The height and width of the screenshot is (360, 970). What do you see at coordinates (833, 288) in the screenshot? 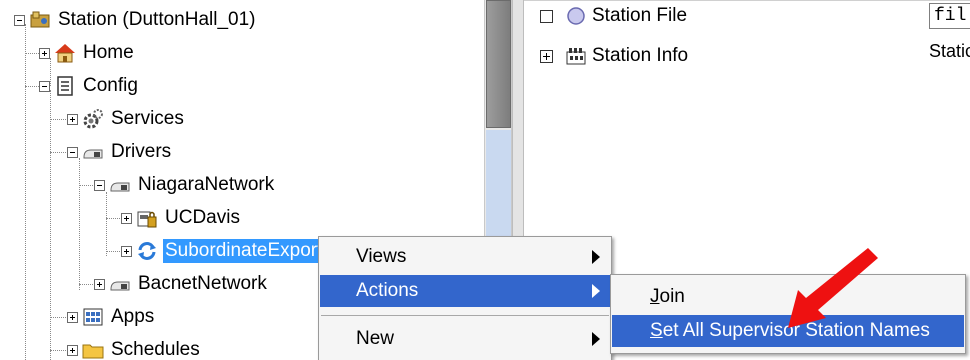
I see `red-annotation-arrow-icon` at bounding box center [833, 288].